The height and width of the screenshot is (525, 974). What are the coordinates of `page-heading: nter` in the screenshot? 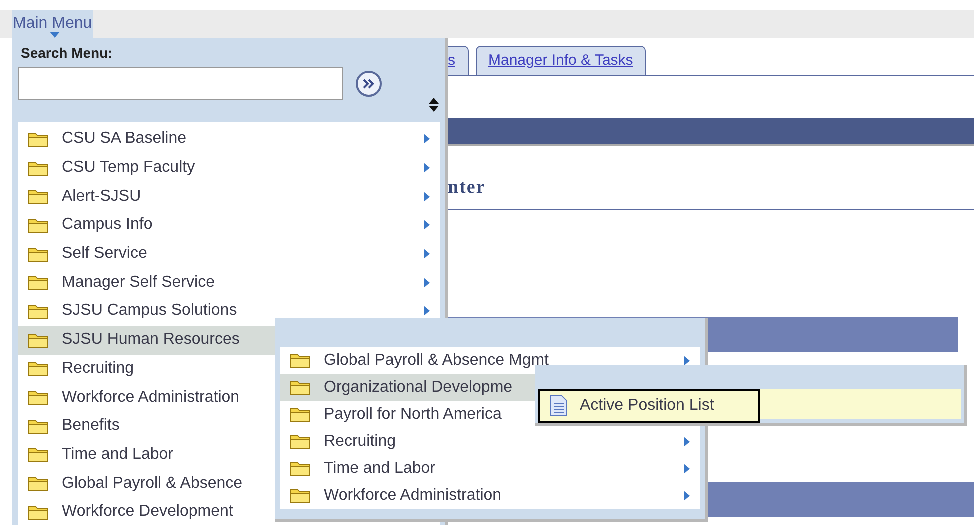 It's located at (467, 187).